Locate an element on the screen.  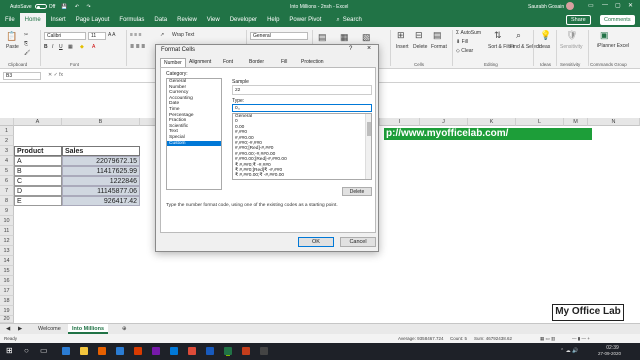
row-header: 2 is located at coordinates (7, 141).